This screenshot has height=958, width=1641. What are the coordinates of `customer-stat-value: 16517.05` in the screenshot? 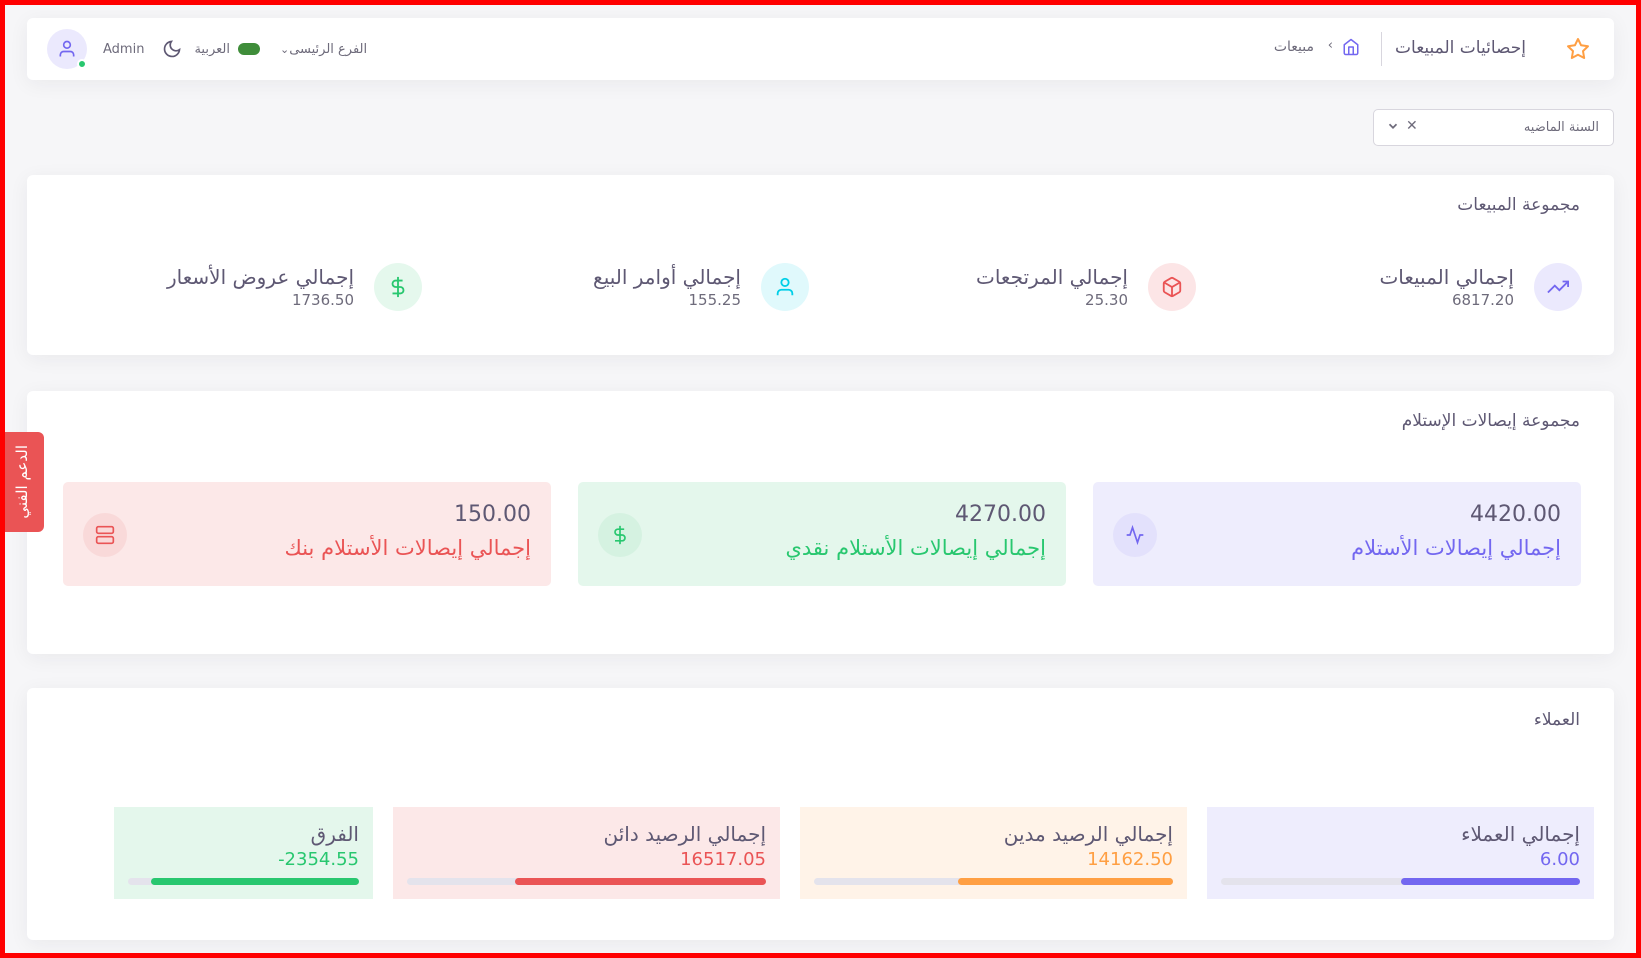 It's located at (723, 859).